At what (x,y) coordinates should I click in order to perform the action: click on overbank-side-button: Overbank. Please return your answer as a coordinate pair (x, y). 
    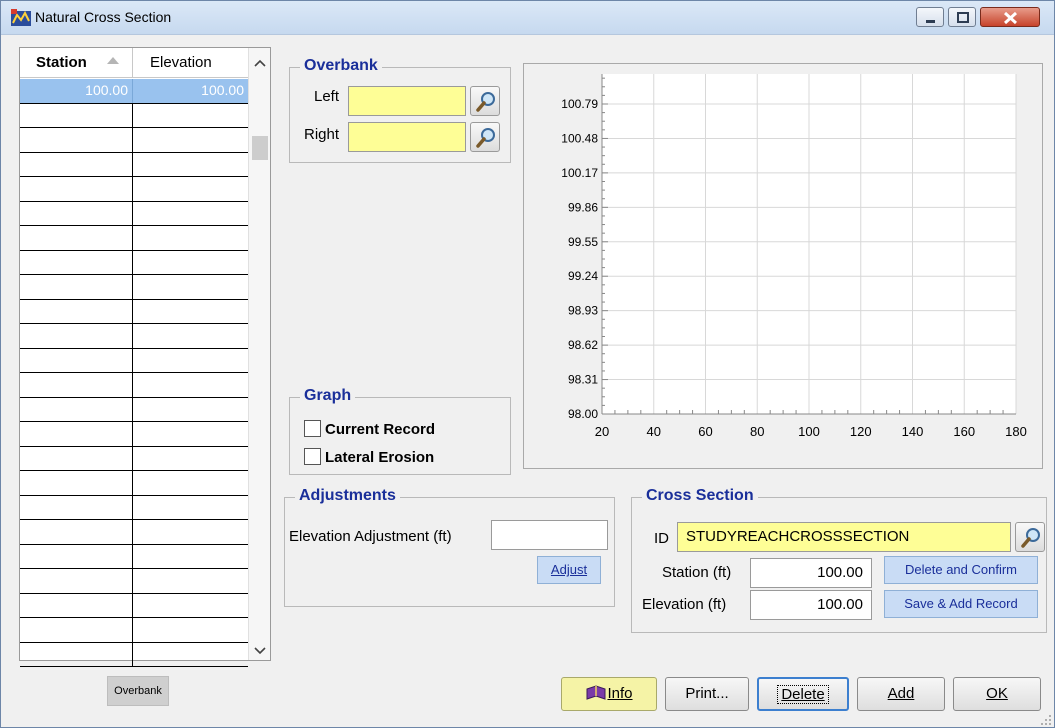
    Looking at the image, I should click on (138, 691).